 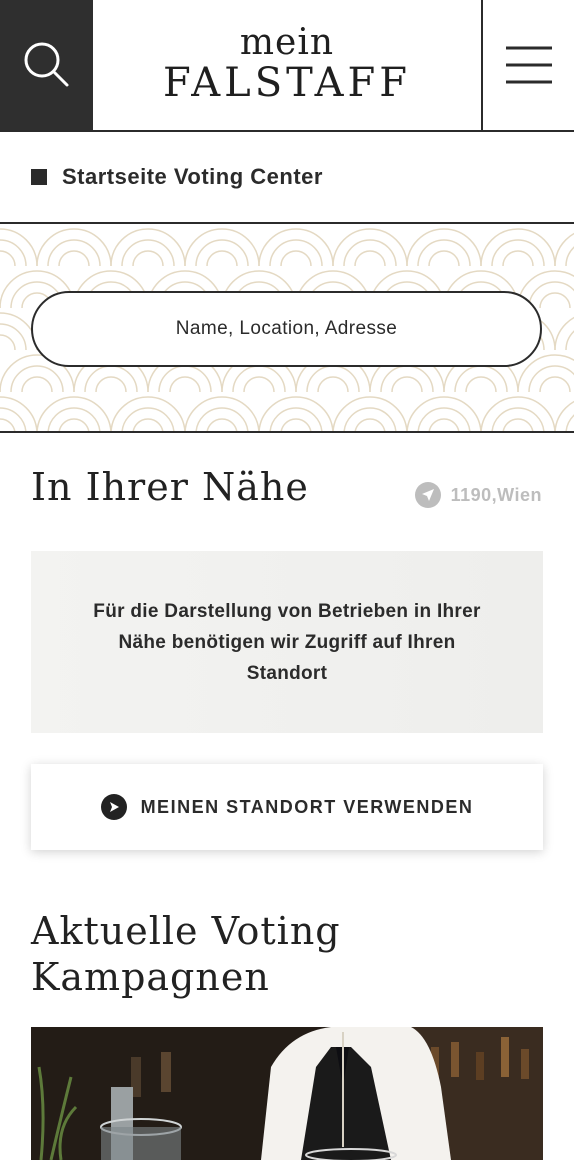 I want to click on use-location-button: MEINEN STANDORT VERWENDEN, so click(x=287, y=807).